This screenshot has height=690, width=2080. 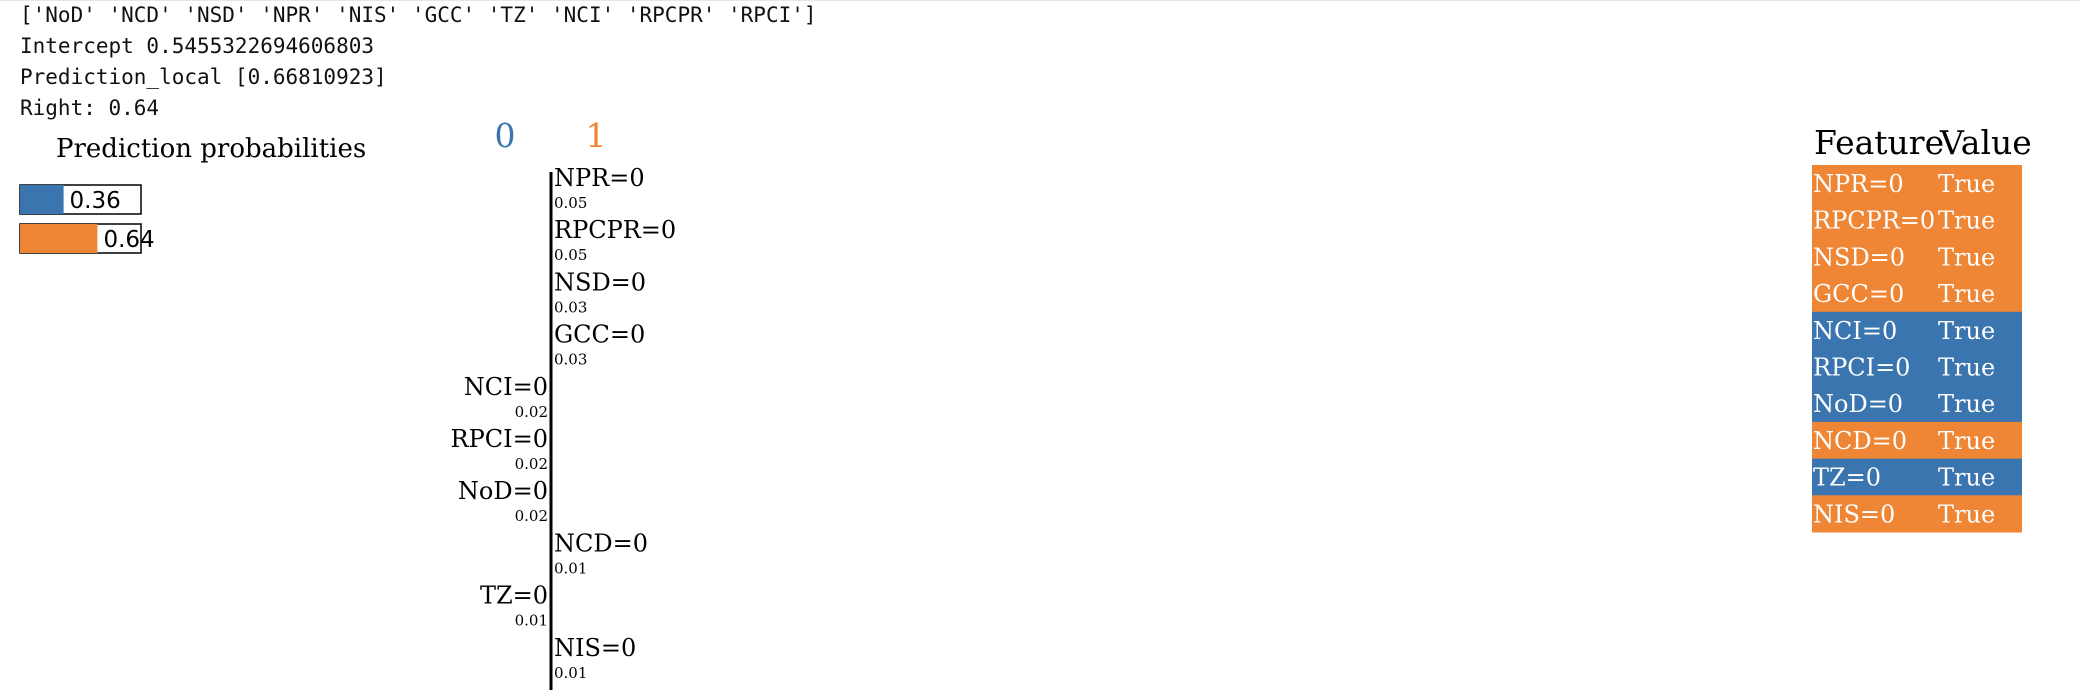 I want to click on class-0-label: 0, so click(x=505, y=135).